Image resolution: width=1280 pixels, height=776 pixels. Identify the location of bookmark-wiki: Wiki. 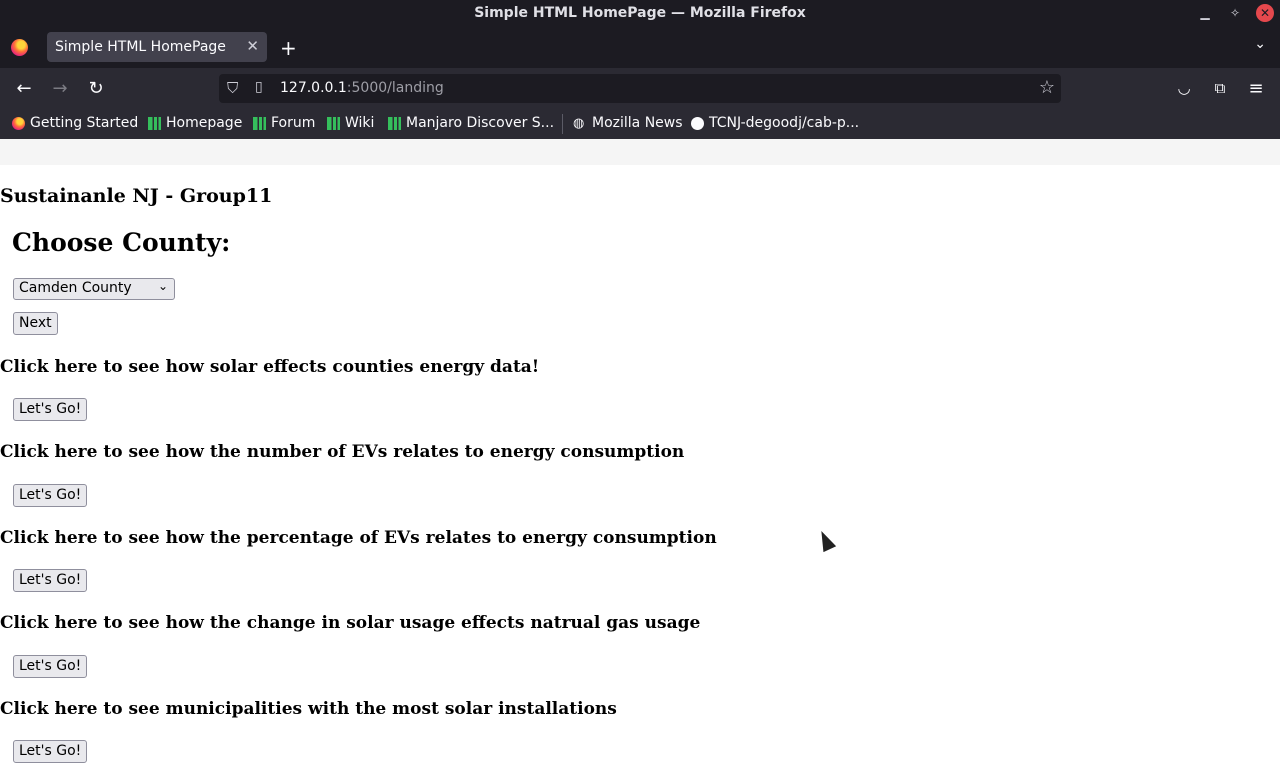
(350, 123).